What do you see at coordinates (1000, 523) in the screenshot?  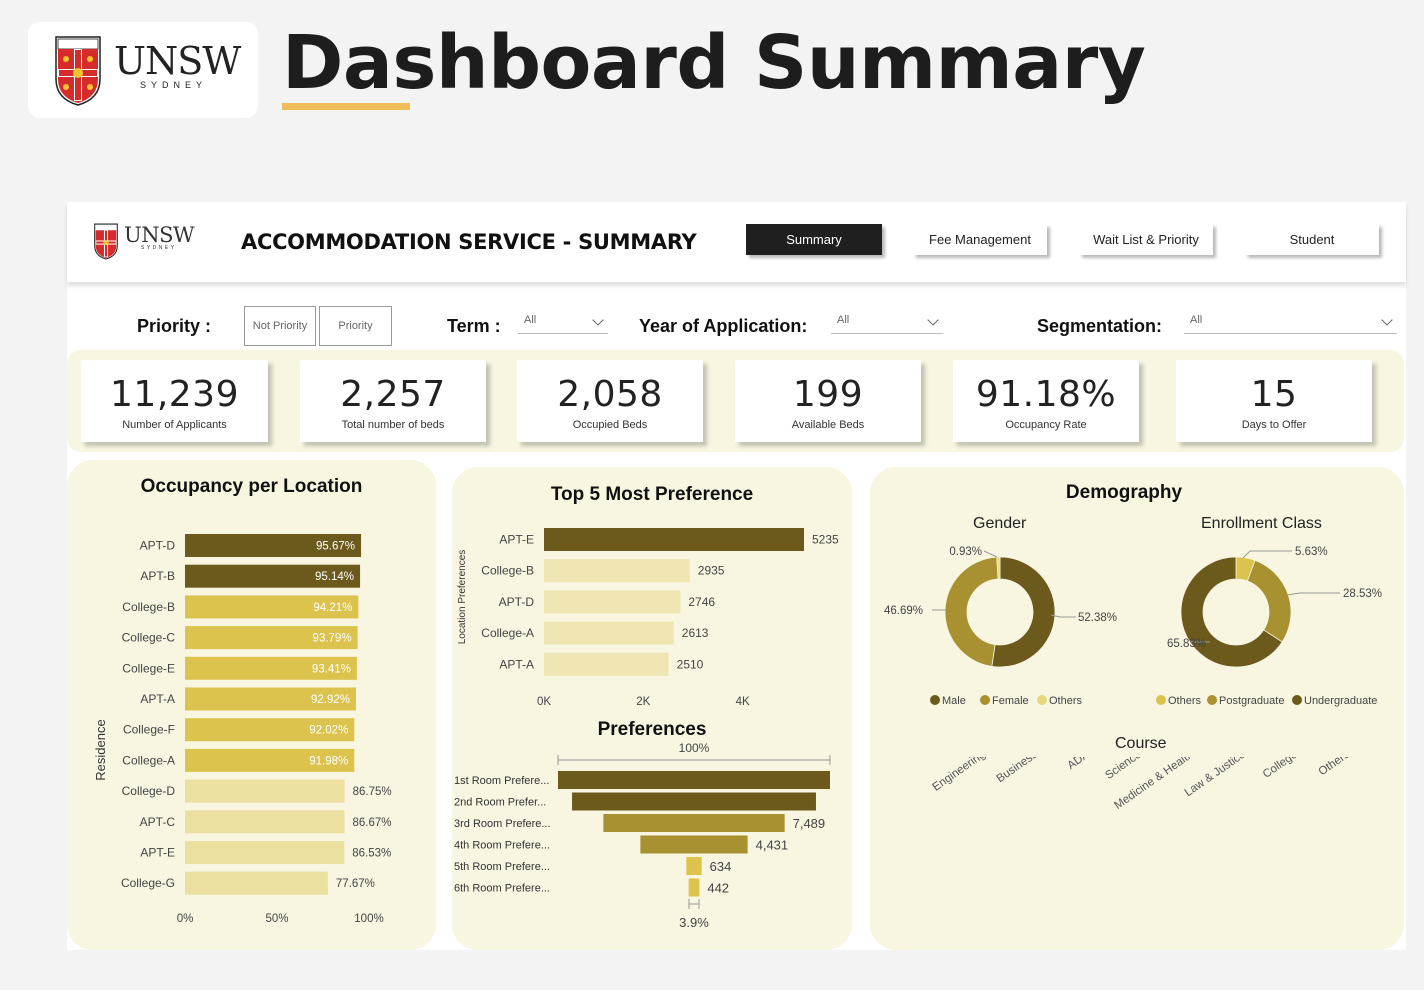 I see `gender-chart-title: Gender` at bounding box center [1000, 523].